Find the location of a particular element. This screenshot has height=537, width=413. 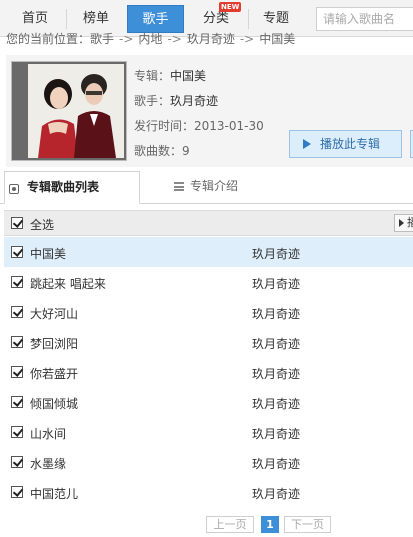

song-row: 中国美 玖月奇迹 is located at coordinates (208, 252).